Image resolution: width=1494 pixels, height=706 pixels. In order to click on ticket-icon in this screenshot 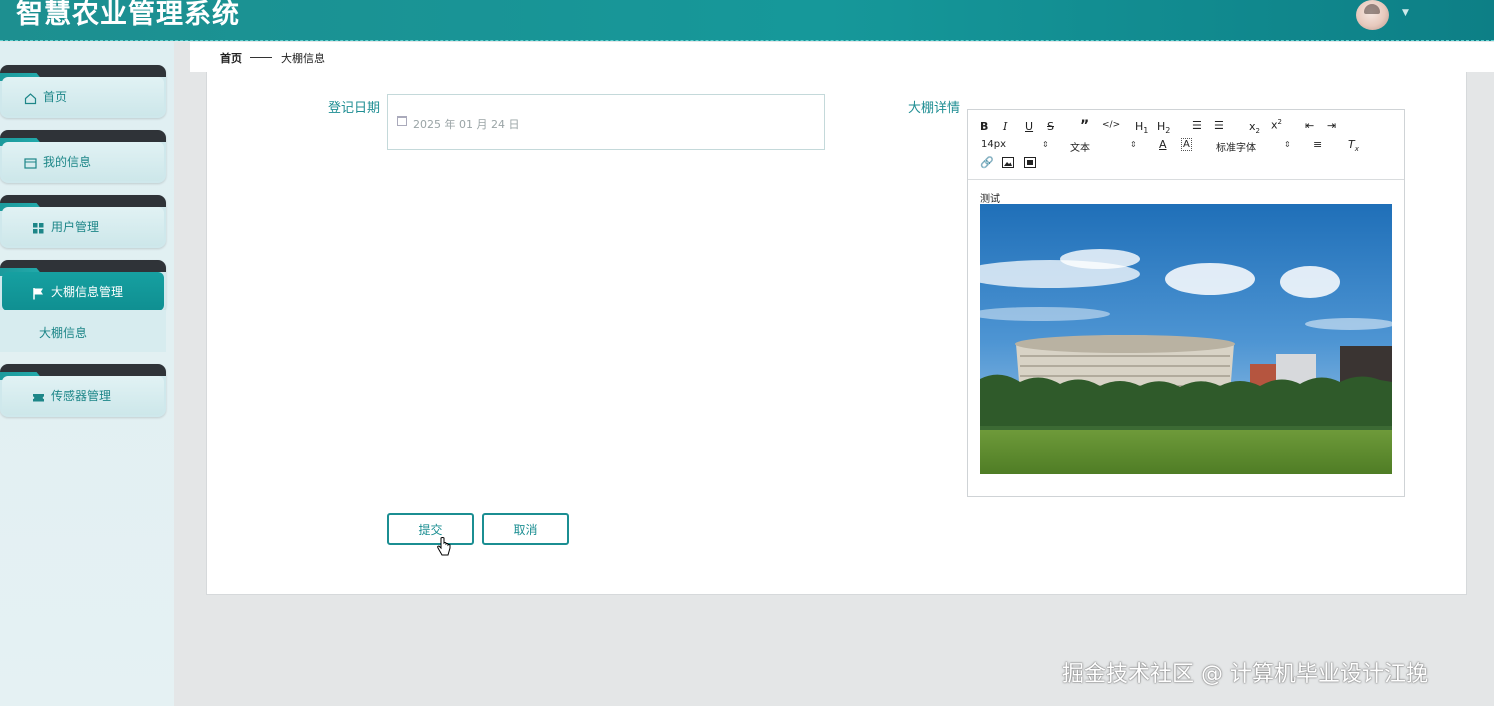, I will do `click(38, 395)`.